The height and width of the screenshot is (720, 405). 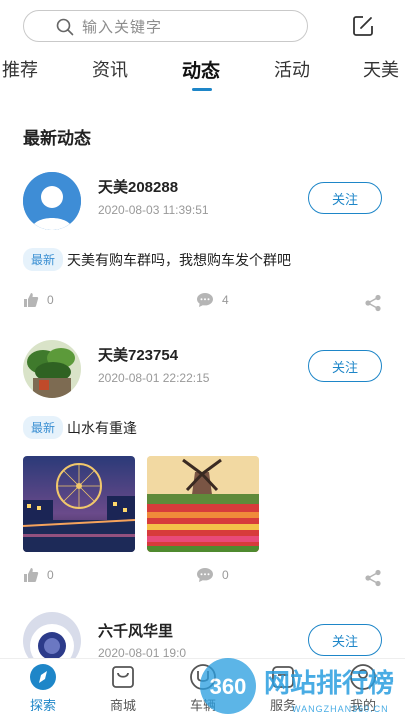 What do you see at coordinates (57, 138) in the screenshot?
I see `section-title: 最新动态` at bounding box center [57, 138].